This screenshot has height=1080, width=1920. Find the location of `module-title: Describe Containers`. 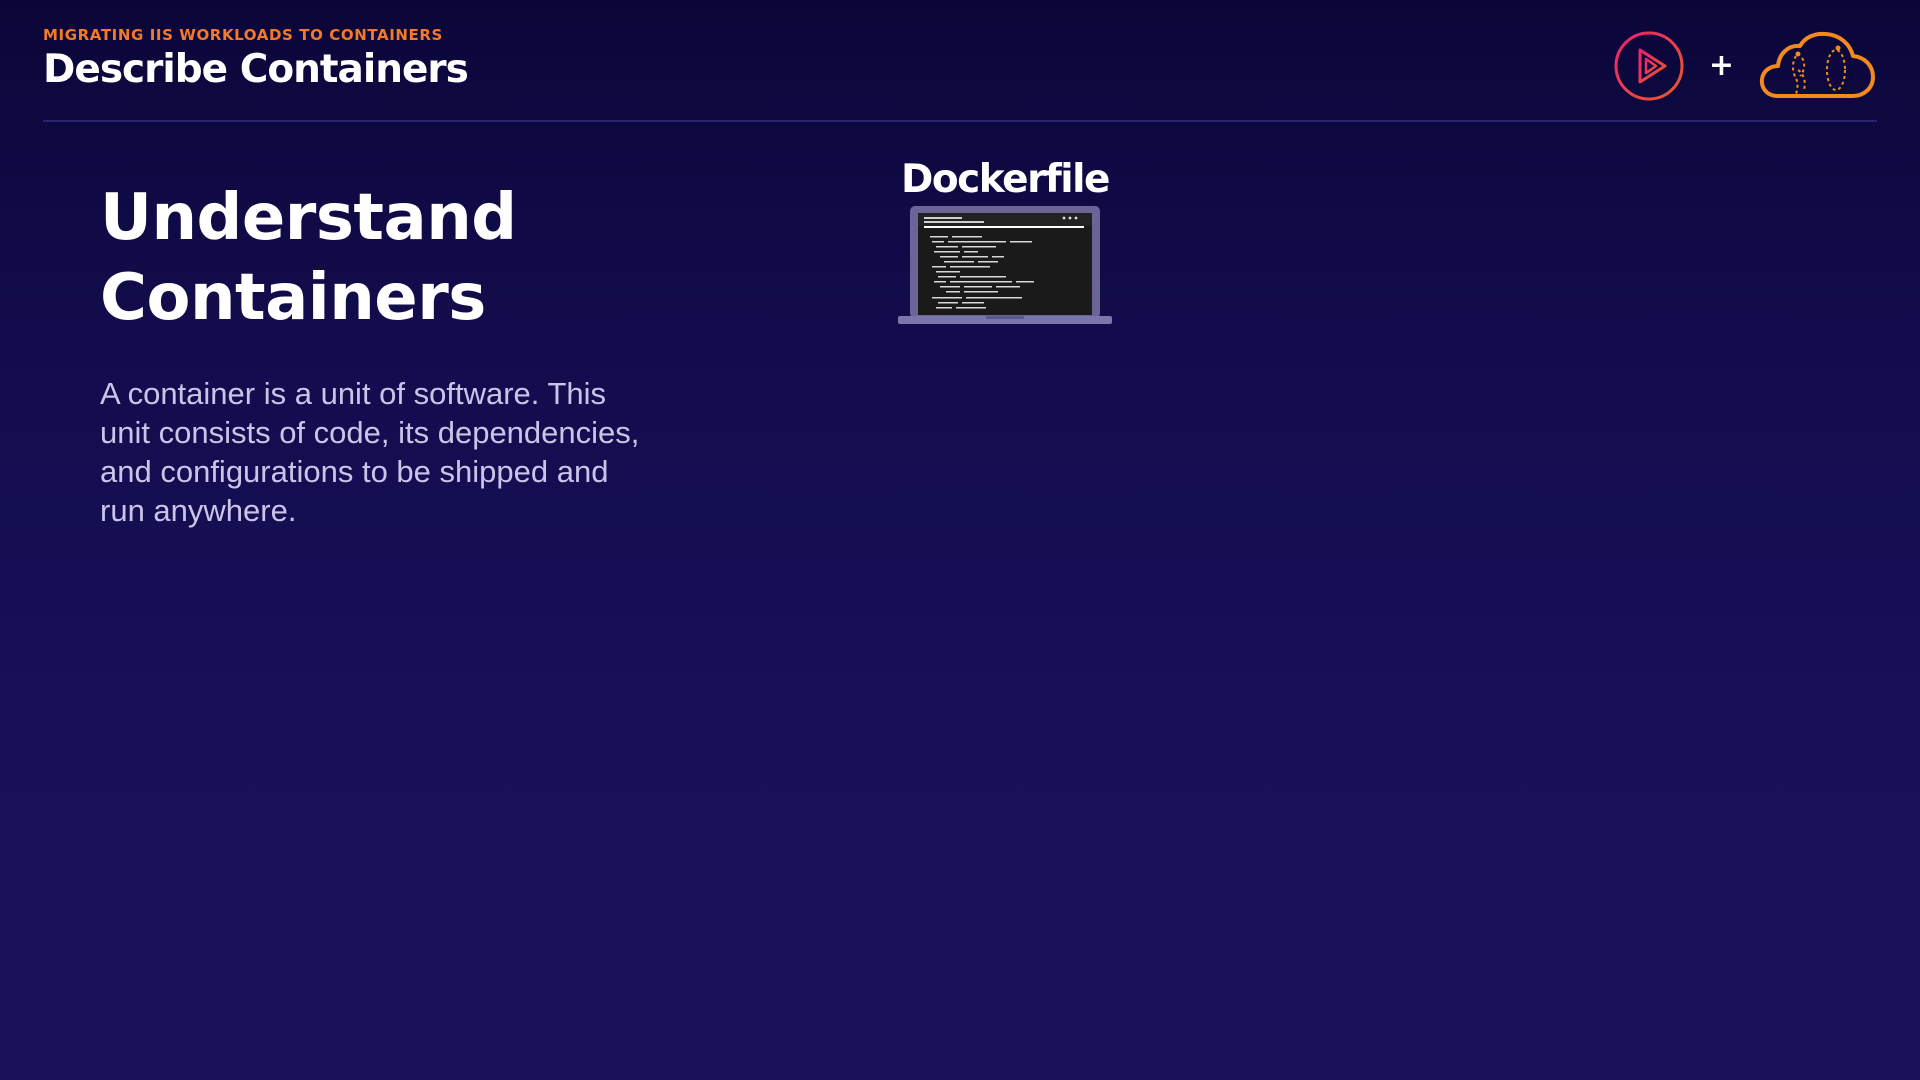

module-title: Describe Containers is located at coordinates (256, 69).